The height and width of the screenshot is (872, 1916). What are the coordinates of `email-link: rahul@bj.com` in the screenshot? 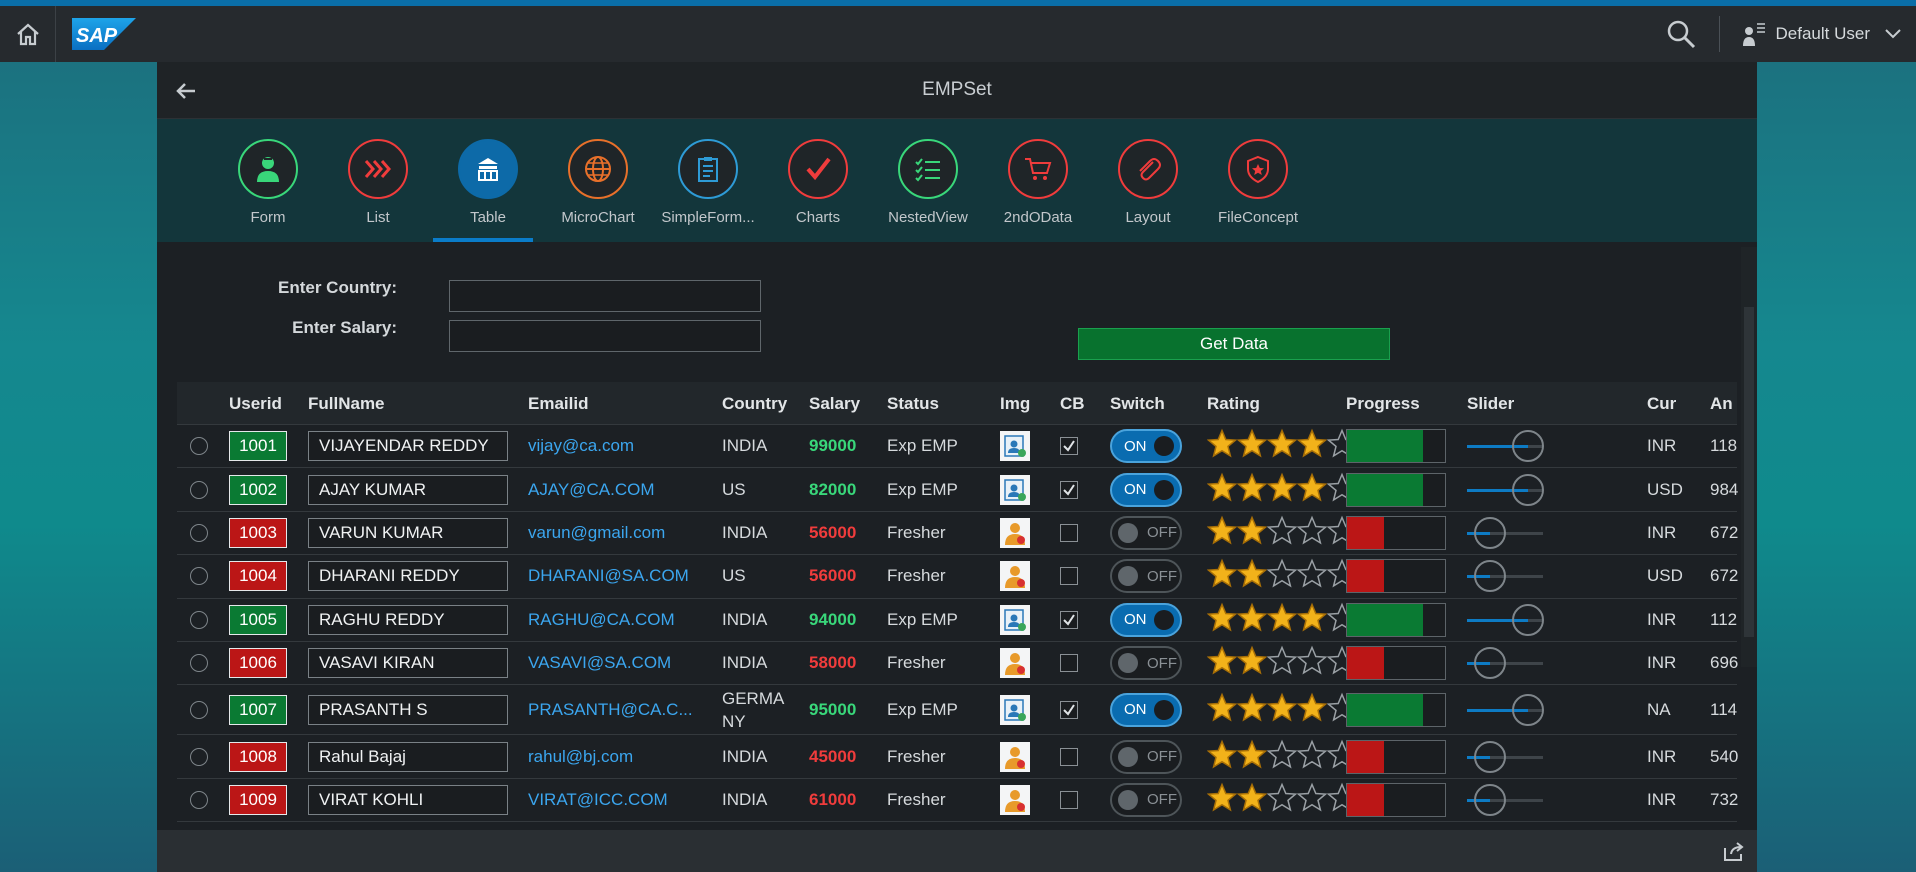 It's located at (580, 757).